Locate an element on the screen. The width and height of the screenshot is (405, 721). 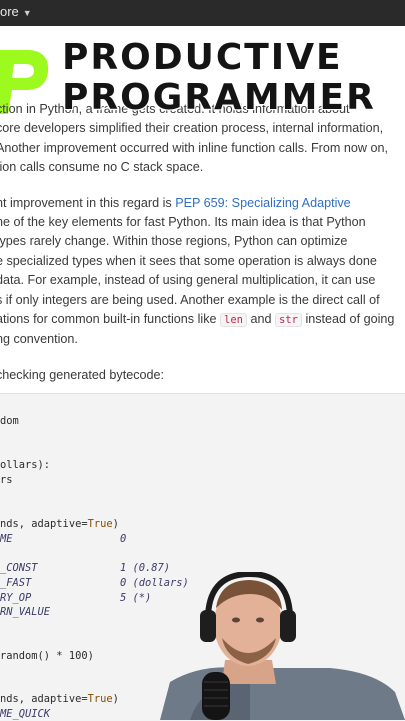
inline-code-len: len is located at coordinates (233, 320).